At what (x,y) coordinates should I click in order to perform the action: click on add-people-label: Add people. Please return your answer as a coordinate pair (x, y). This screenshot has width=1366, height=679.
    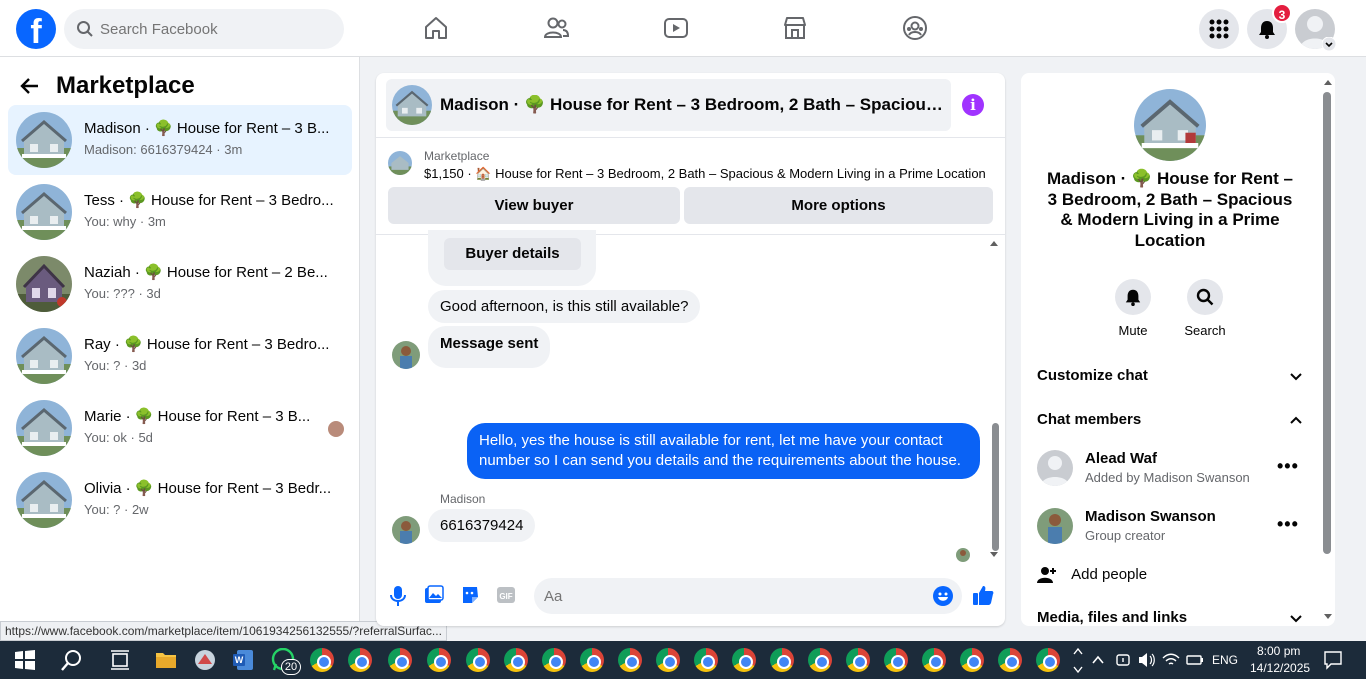
    Looking at the image, I should click on (1109, 574).